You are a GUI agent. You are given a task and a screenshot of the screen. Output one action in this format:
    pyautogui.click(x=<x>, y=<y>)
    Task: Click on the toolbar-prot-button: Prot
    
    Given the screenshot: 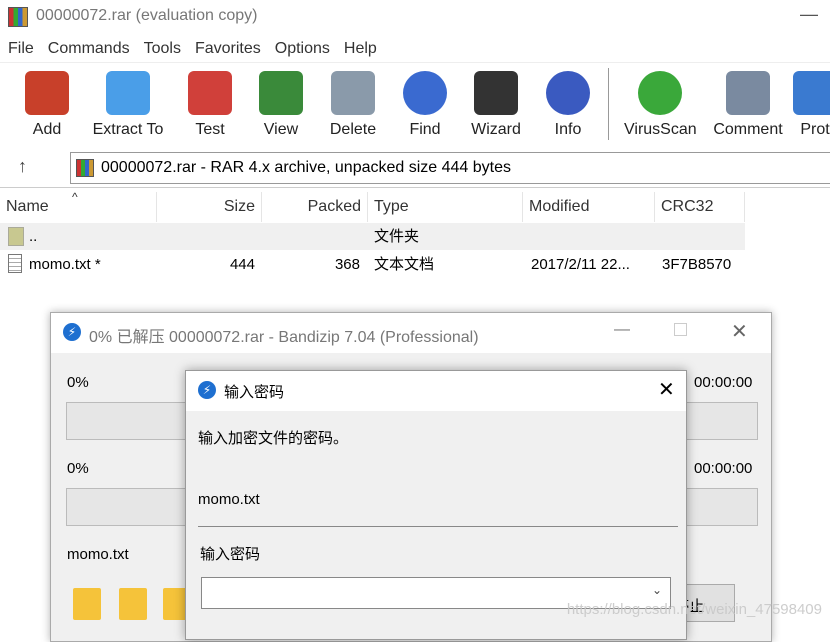 What is the action you would take?
    pyautogui.click(x=804, y=103)
    